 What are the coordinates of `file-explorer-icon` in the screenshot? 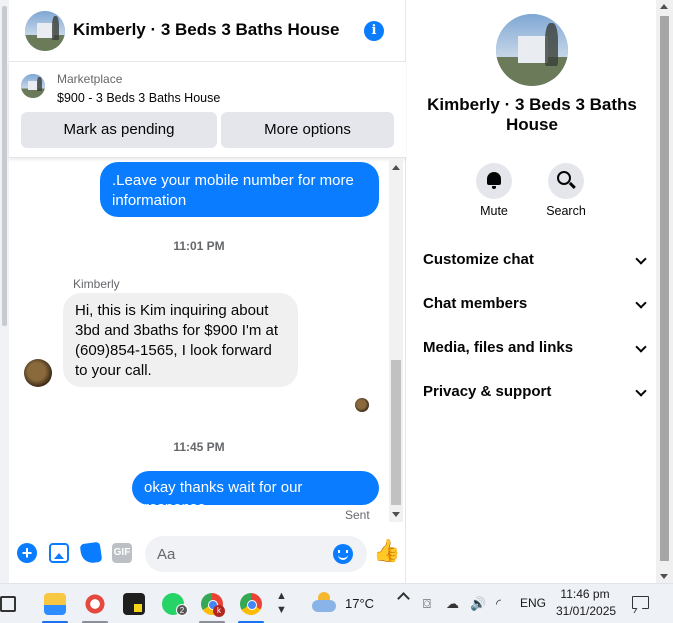 It's located at (55, 604).